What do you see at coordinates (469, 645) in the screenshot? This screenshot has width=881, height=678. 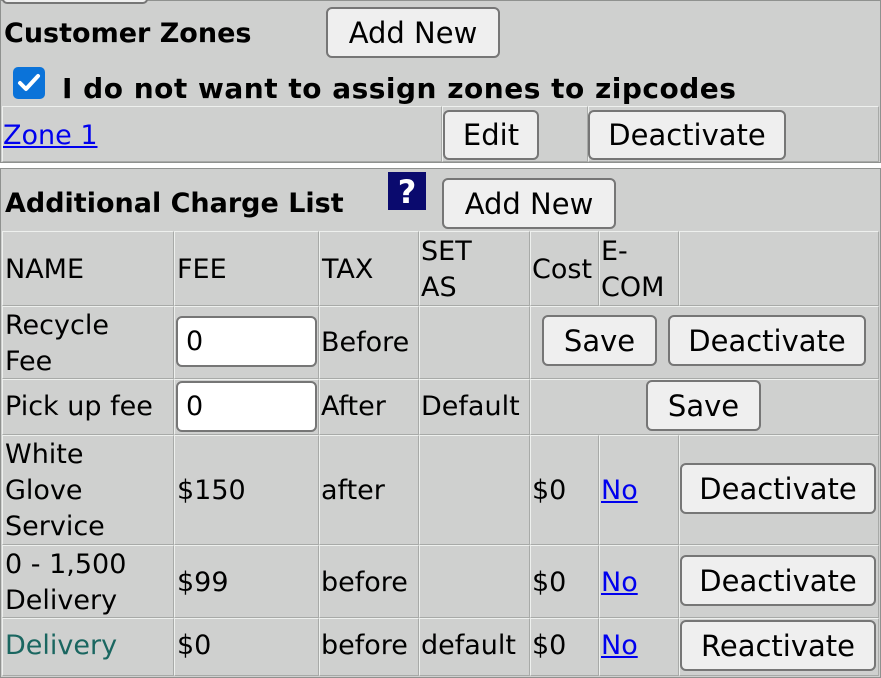 I see `row5-set-as: default` at bounding box center [469, 645].